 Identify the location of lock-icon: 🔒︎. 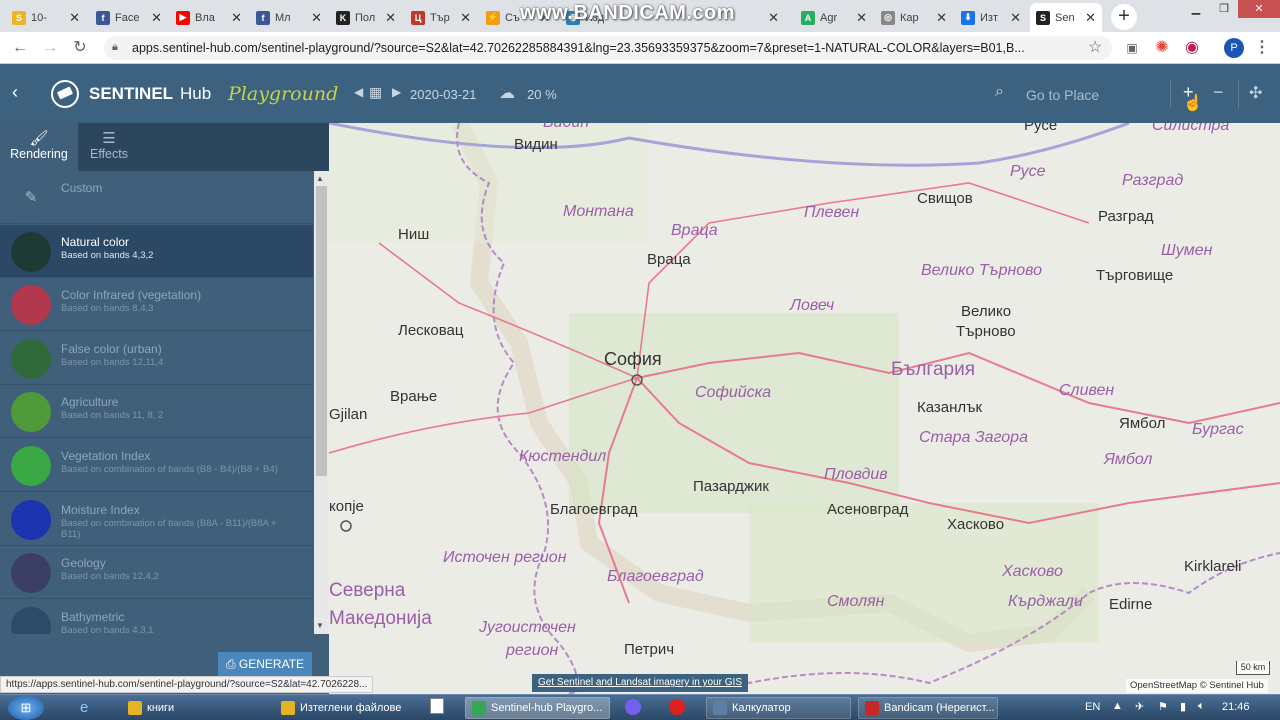
(115, 47).